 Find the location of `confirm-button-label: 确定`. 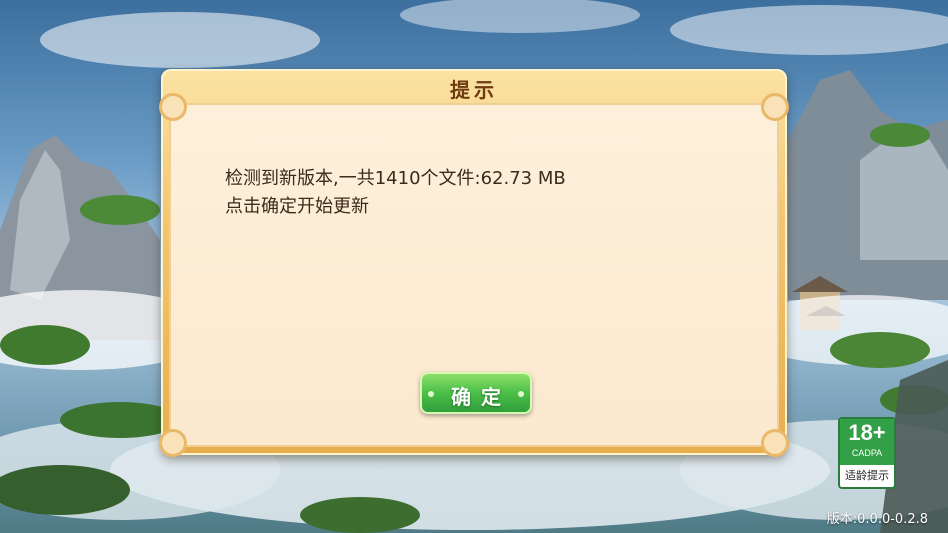

confirm-button-label: 确定 is located at coordinates (481, 397).